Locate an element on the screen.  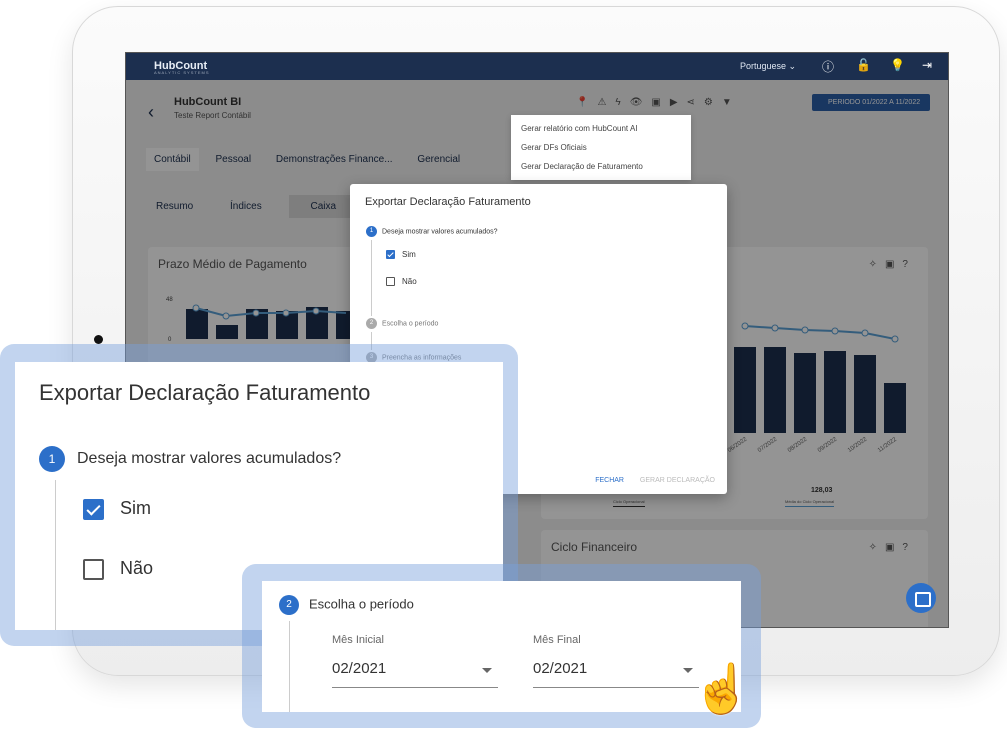
zoom-step-2: 2 Escolha o período is located at coordinates (346, 605).